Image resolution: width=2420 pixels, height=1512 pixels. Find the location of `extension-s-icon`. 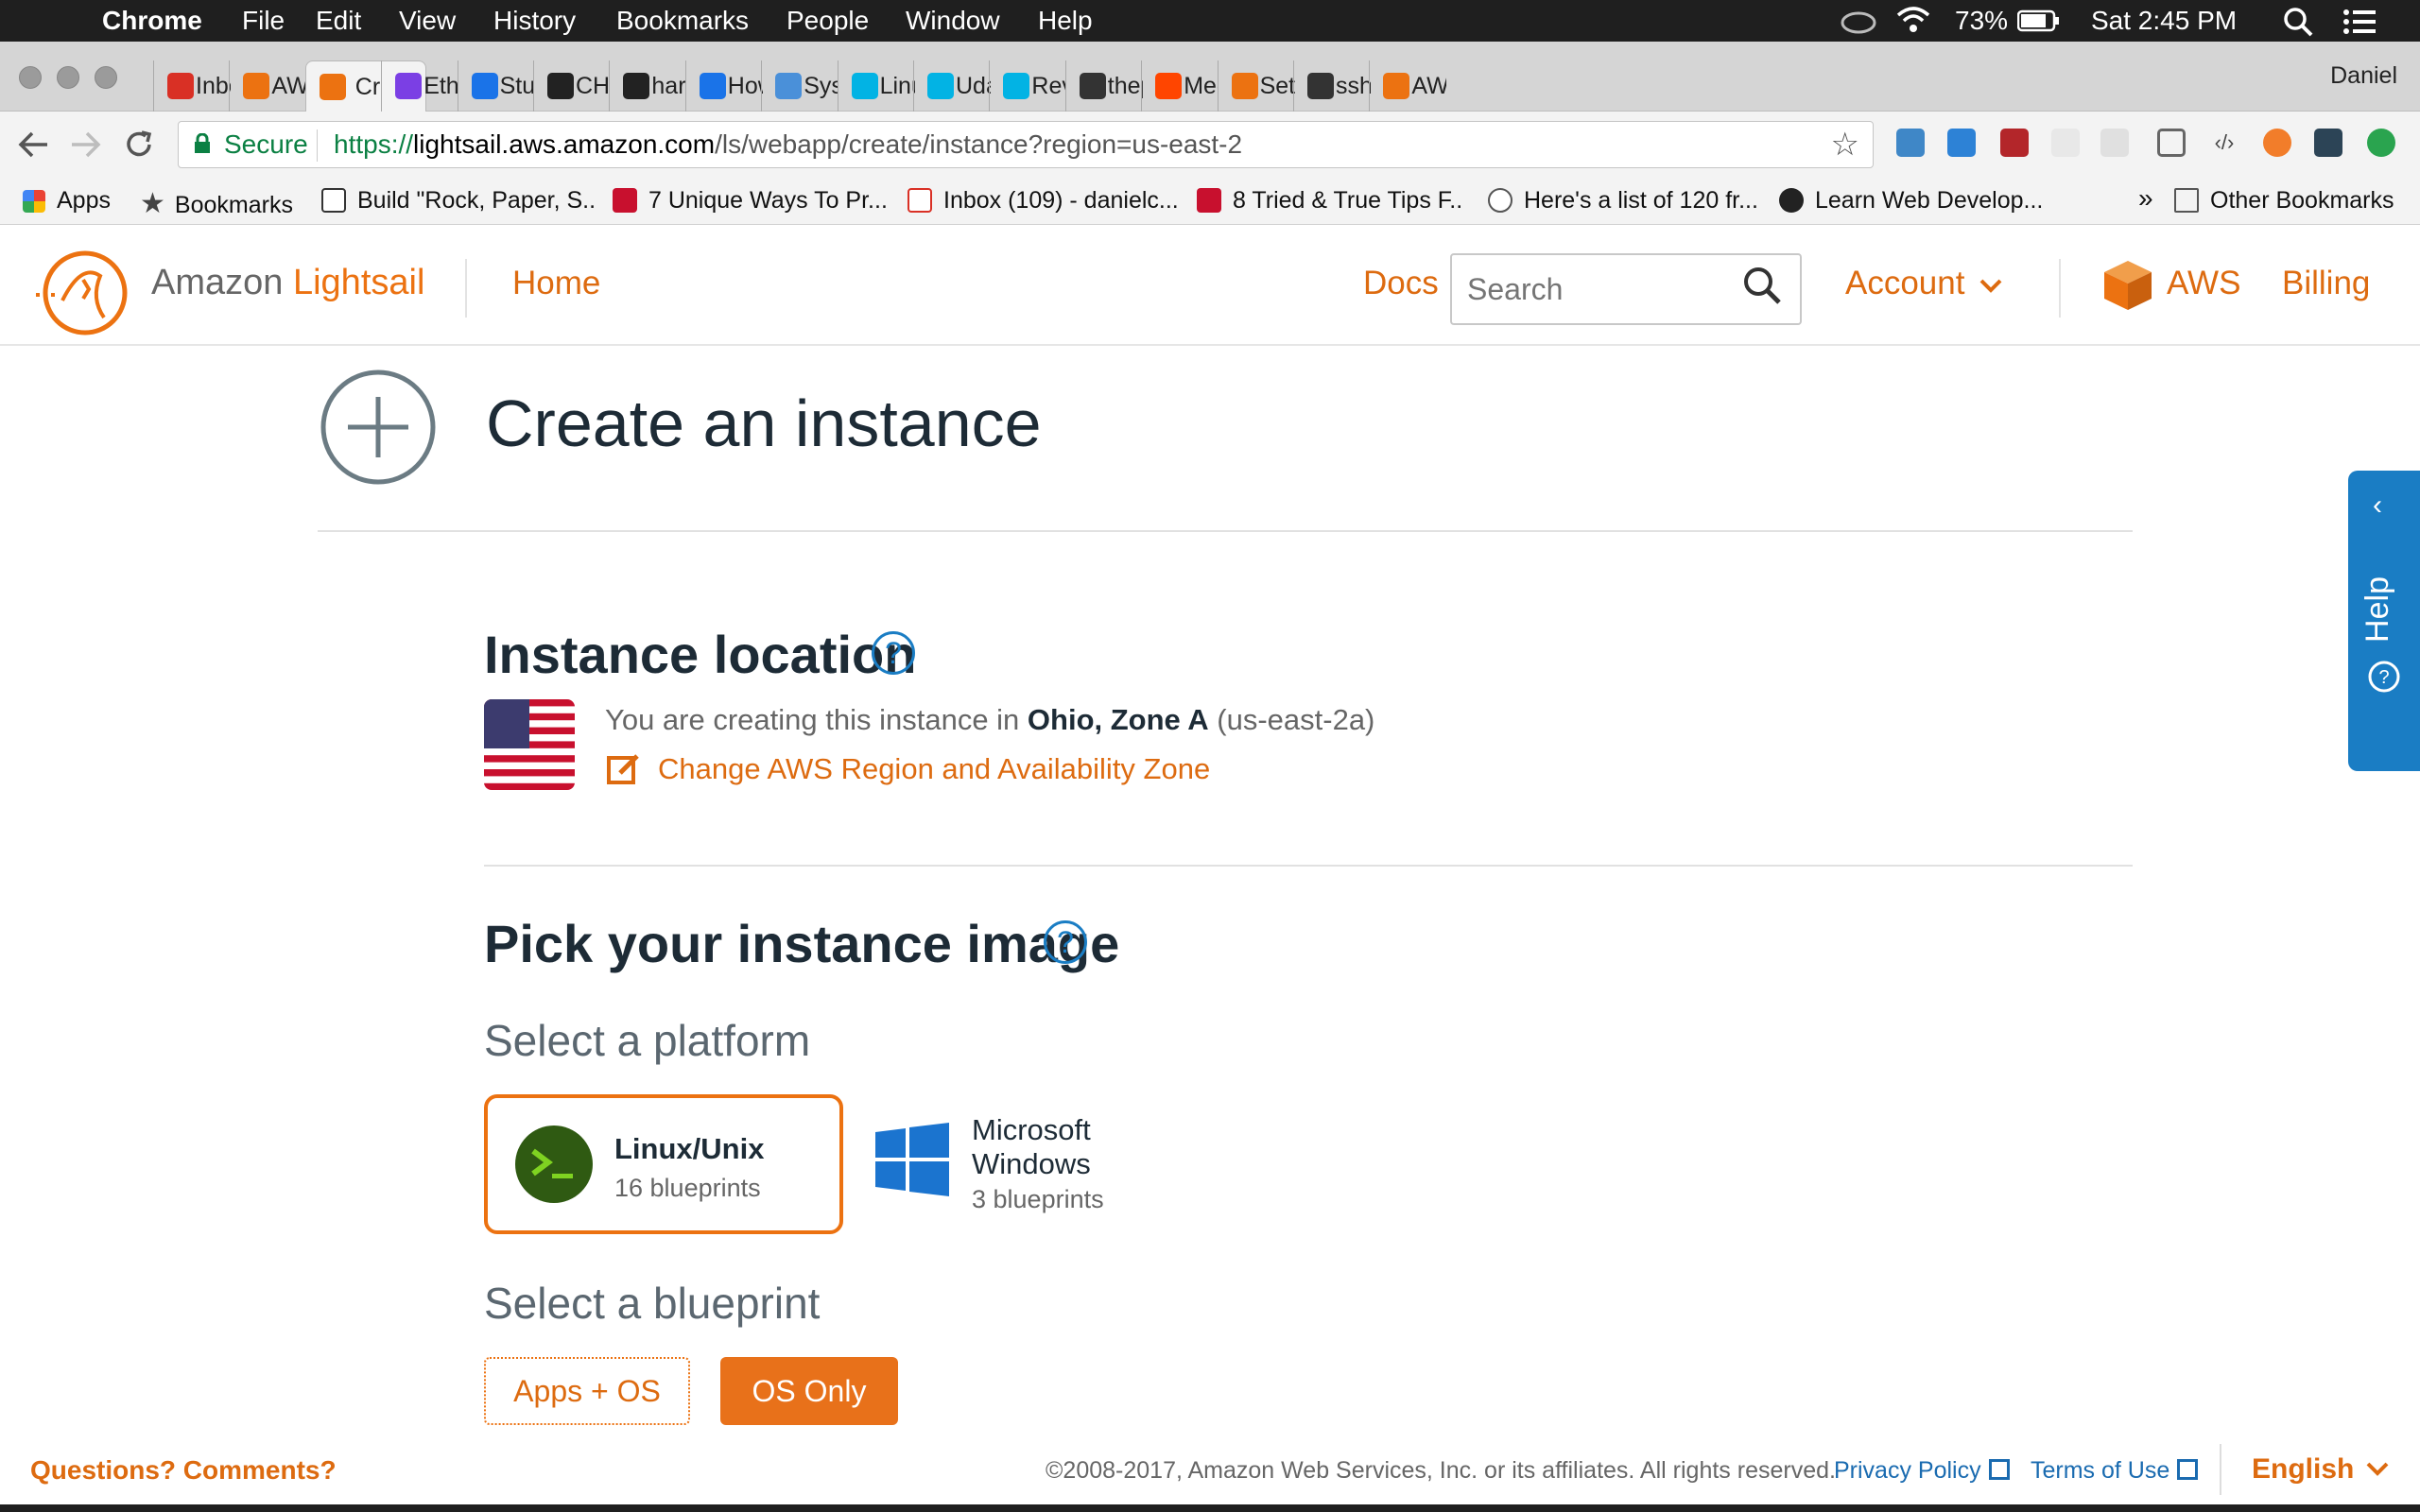

extension-s-icon is located at coordinates (1961, 143).